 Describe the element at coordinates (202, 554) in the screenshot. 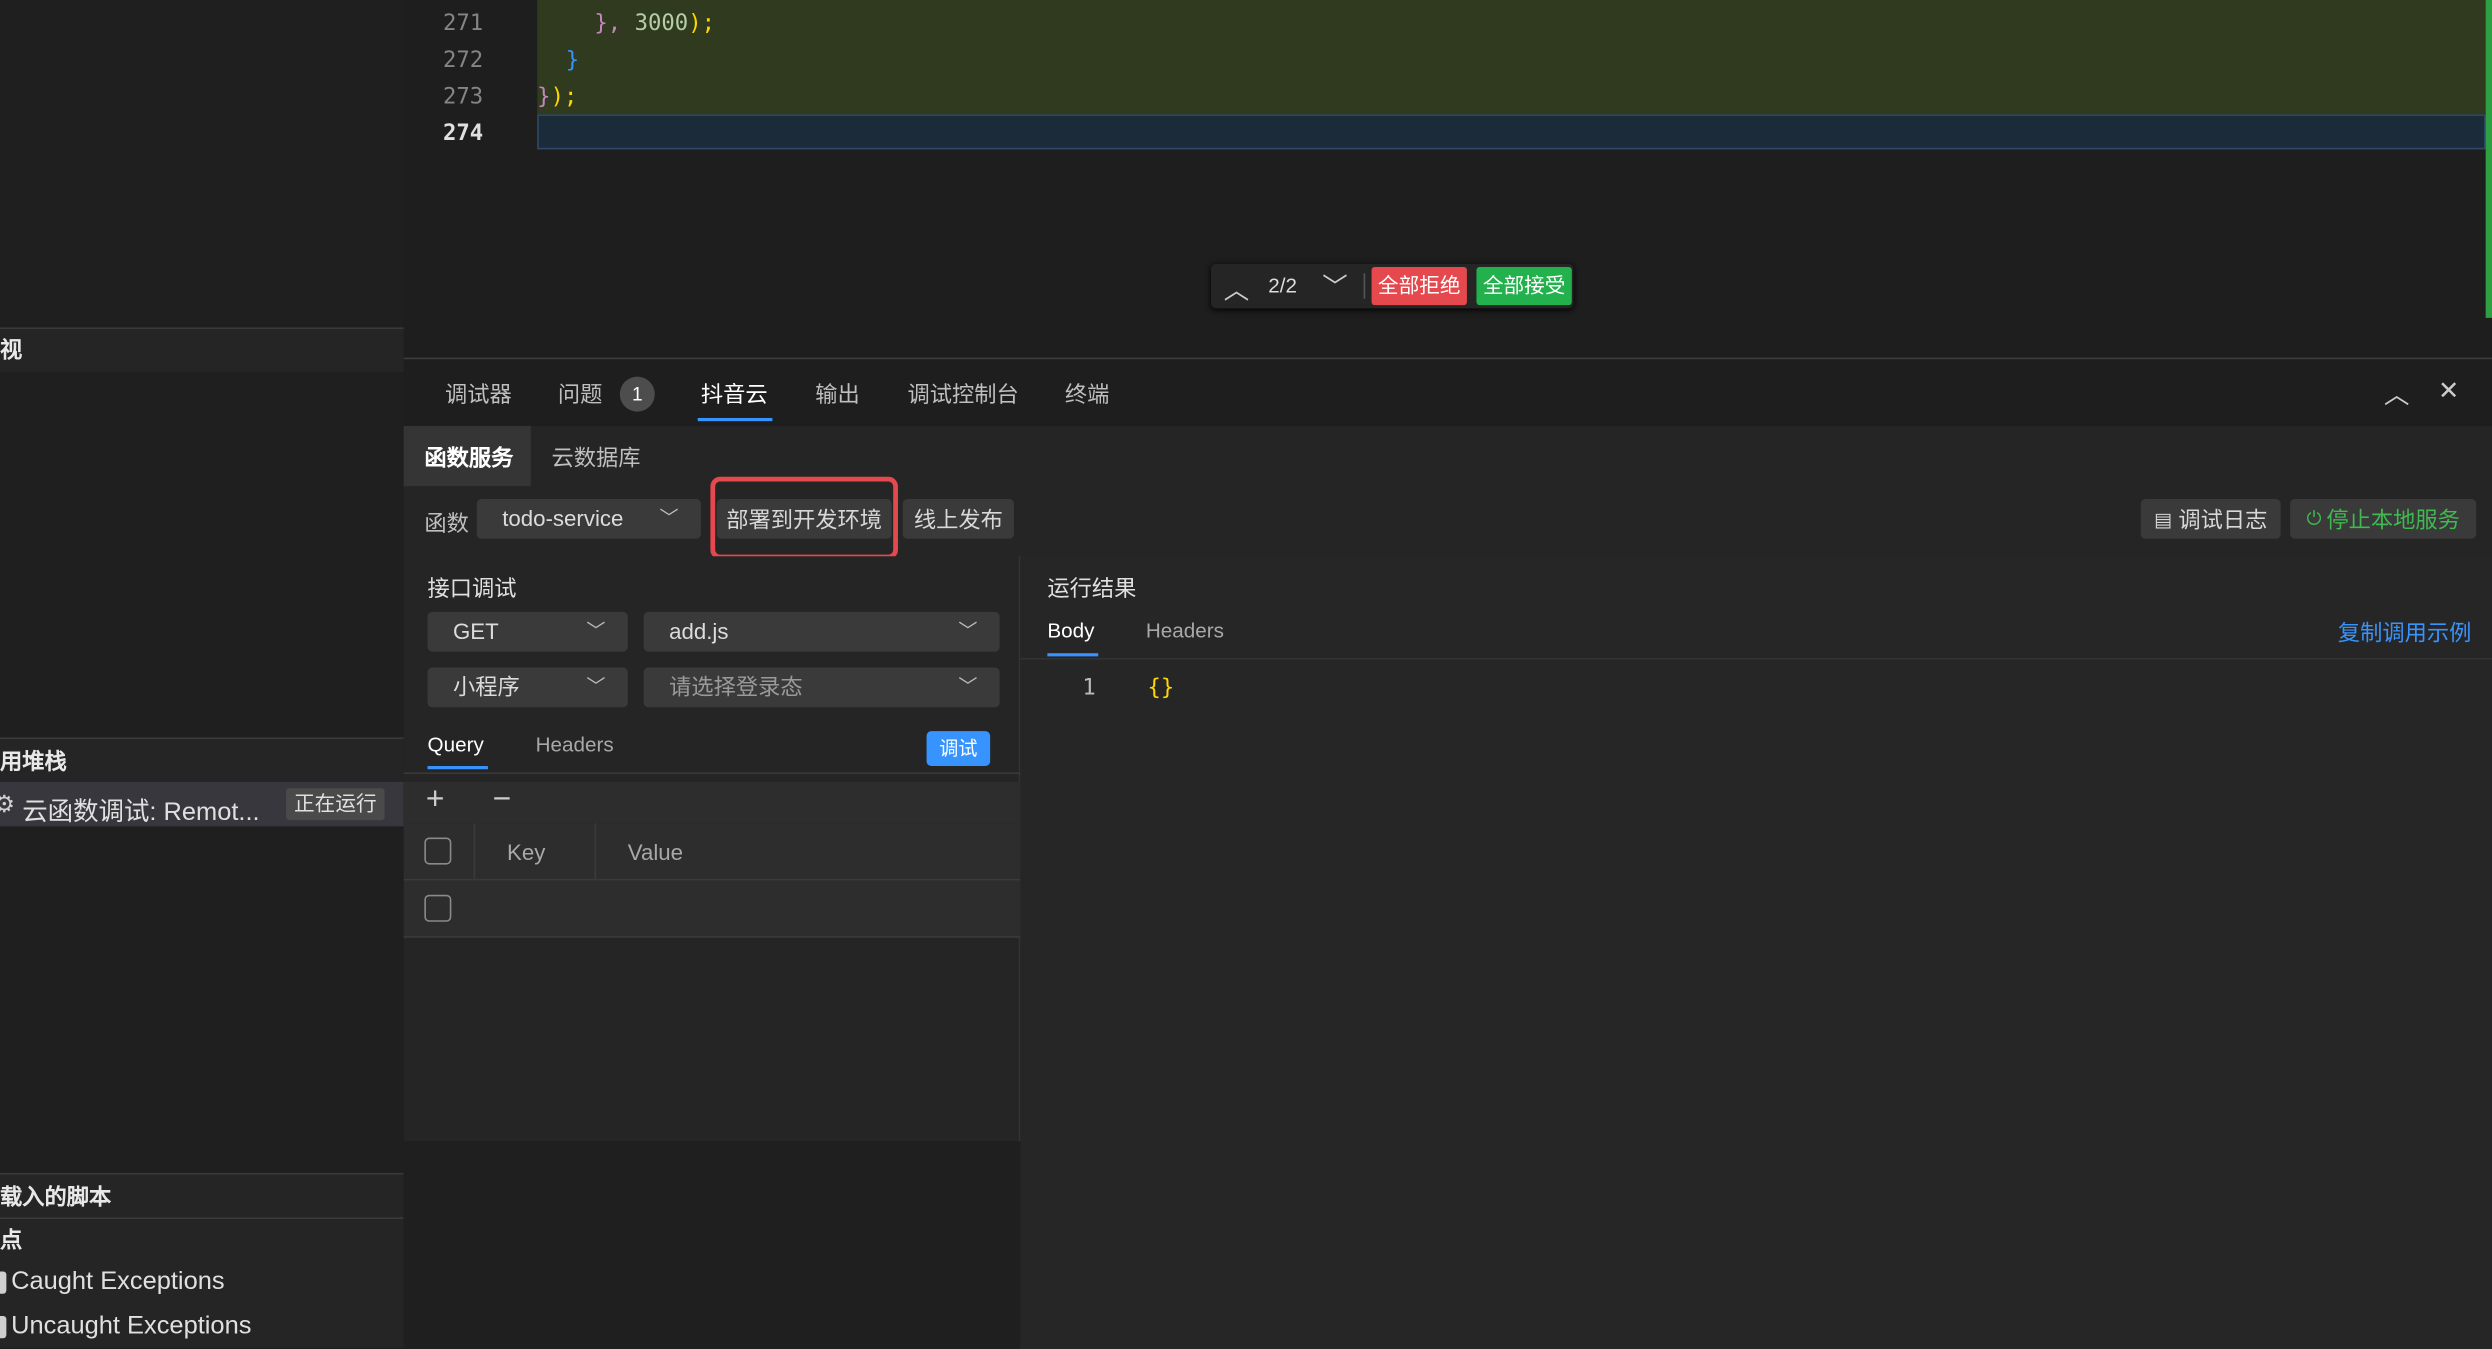

I see `view-section-body` at that location.